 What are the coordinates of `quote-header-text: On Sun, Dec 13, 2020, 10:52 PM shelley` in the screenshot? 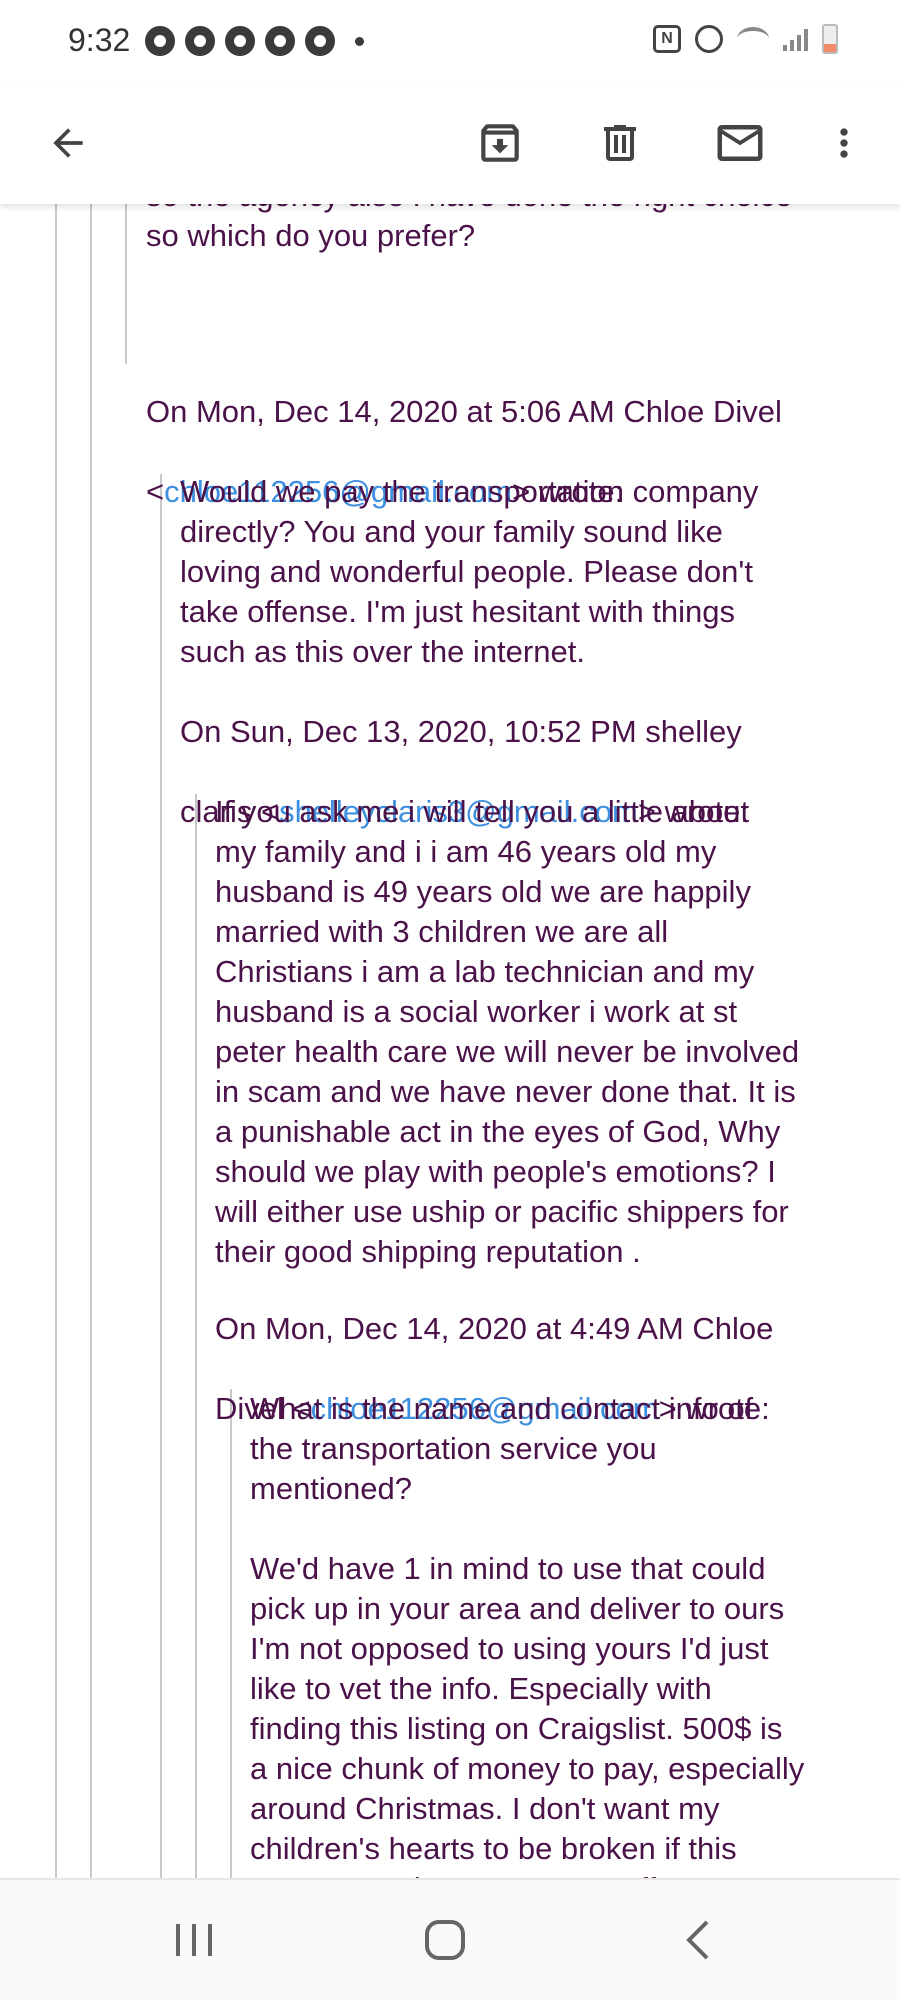 It's located at (461, 731).